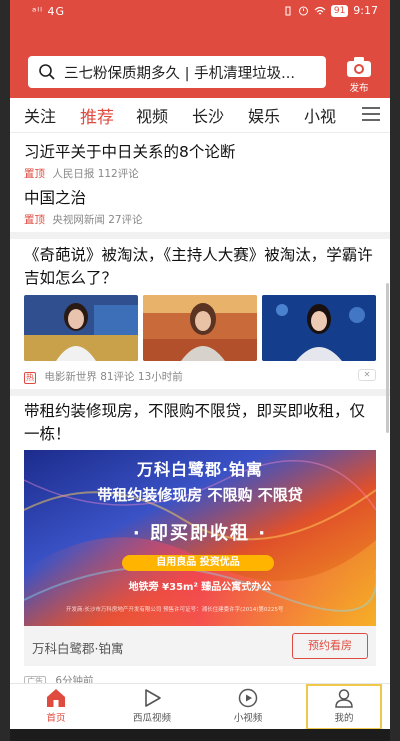 The width and height of the screenshot is (400, 741). What do you see at coordinates (78, 648) in the screenshot?
I see `ad-advertiser: 万科白鹭郡·铂寓` at bounding box center [78, 648].